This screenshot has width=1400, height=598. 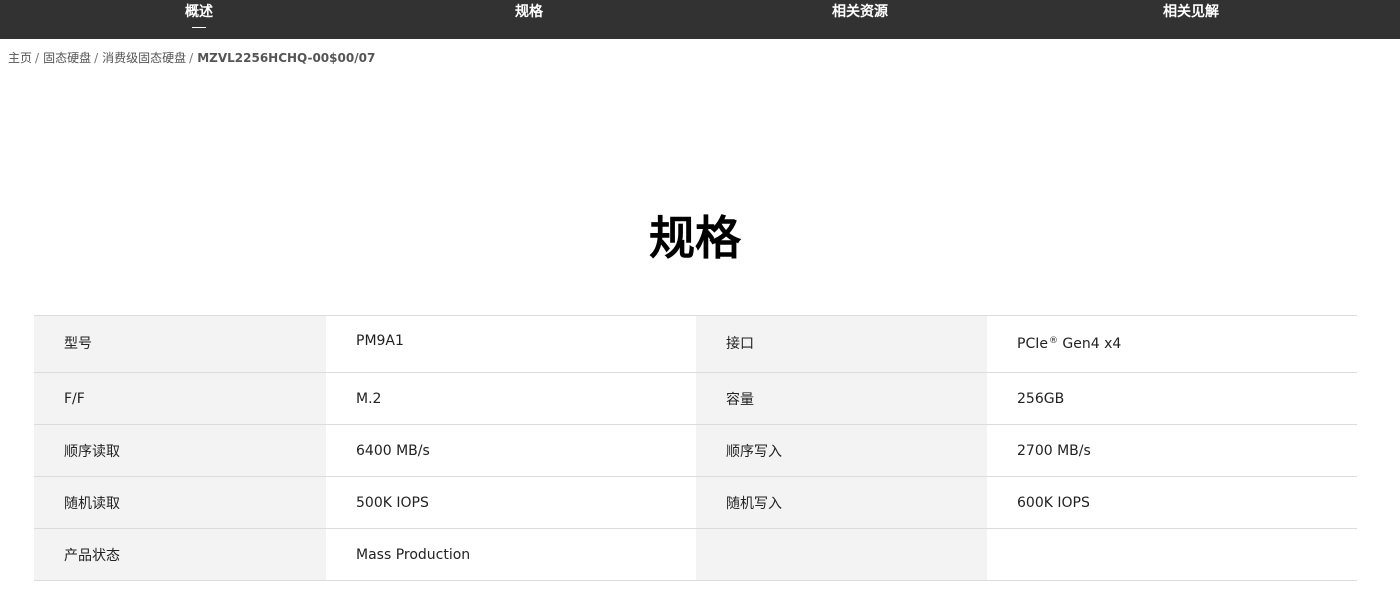 I want to click on breadcrumb-current: MZVL2256HCHQ-00$00/07, so click(x=286, y=58).